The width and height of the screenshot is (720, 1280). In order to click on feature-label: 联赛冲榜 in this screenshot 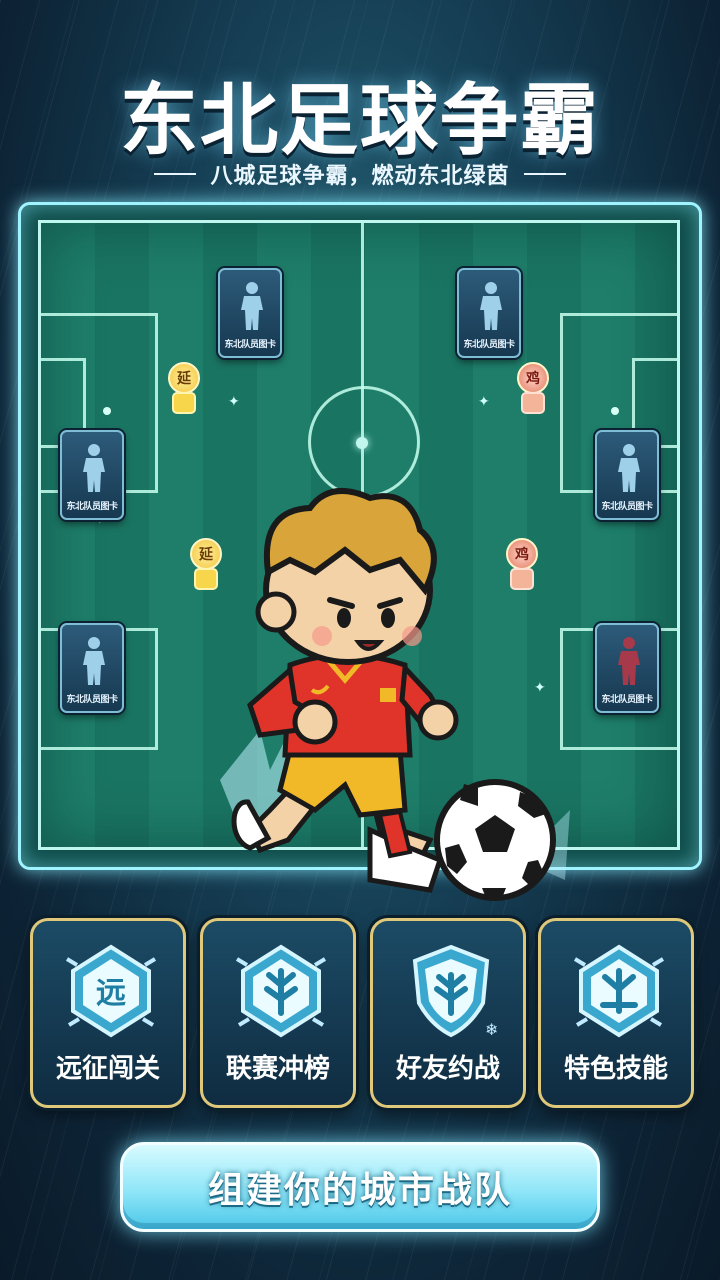, I will do `click(277, 1069)`.